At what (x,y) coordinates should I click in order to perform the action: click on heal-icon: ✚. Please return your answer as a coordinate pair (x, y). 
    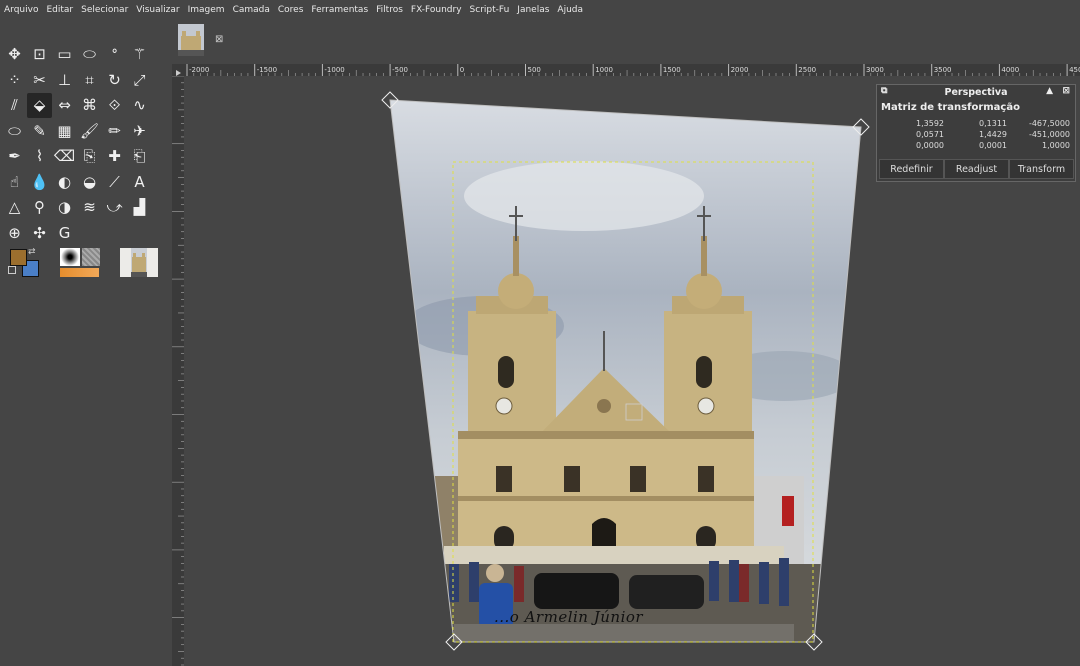
    Looking at the image, I should click on (114, 156).